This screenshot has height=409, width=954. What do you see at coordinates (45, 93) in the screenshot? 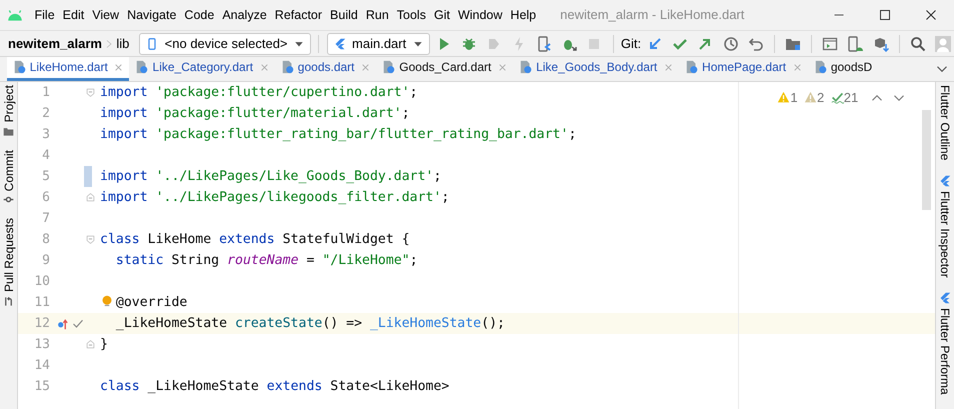
I see `line-number: 1` at bounding box center [45, 93].